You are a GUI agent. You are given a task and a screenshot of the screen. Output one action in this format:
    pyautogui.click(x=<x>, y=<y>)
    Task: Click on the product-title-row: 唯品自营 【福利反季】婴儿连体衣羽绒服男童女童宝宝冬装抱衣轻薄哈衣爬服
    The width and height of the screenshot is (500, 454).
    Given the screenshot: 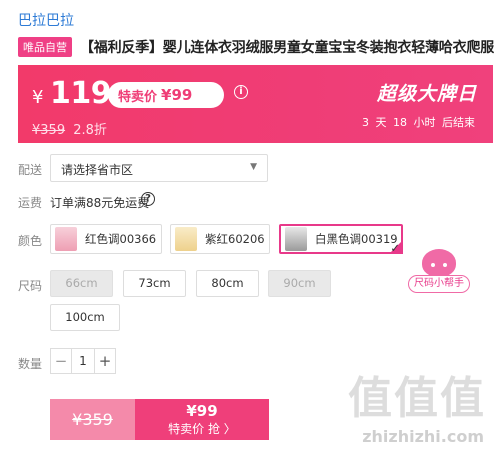 What is the action you would take?
    pyautogui.click(x=256, y=47)
    